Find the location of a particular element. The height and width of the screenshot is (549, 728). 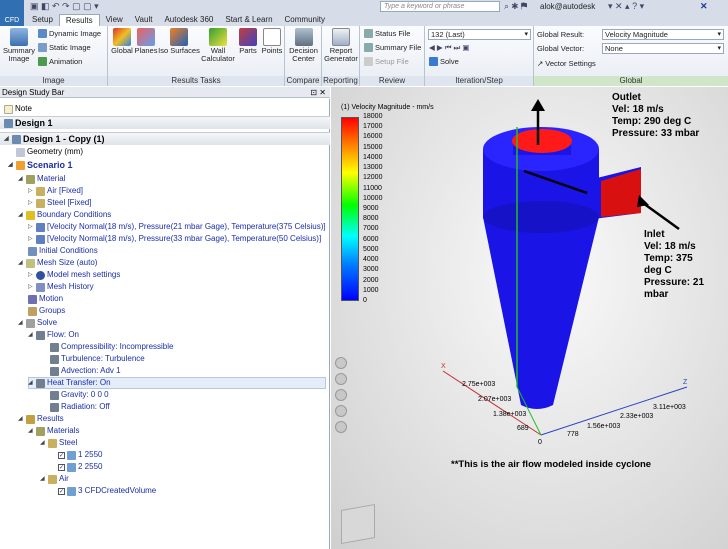

setup-file-button: Setup File is located at coordinates (386, 61).